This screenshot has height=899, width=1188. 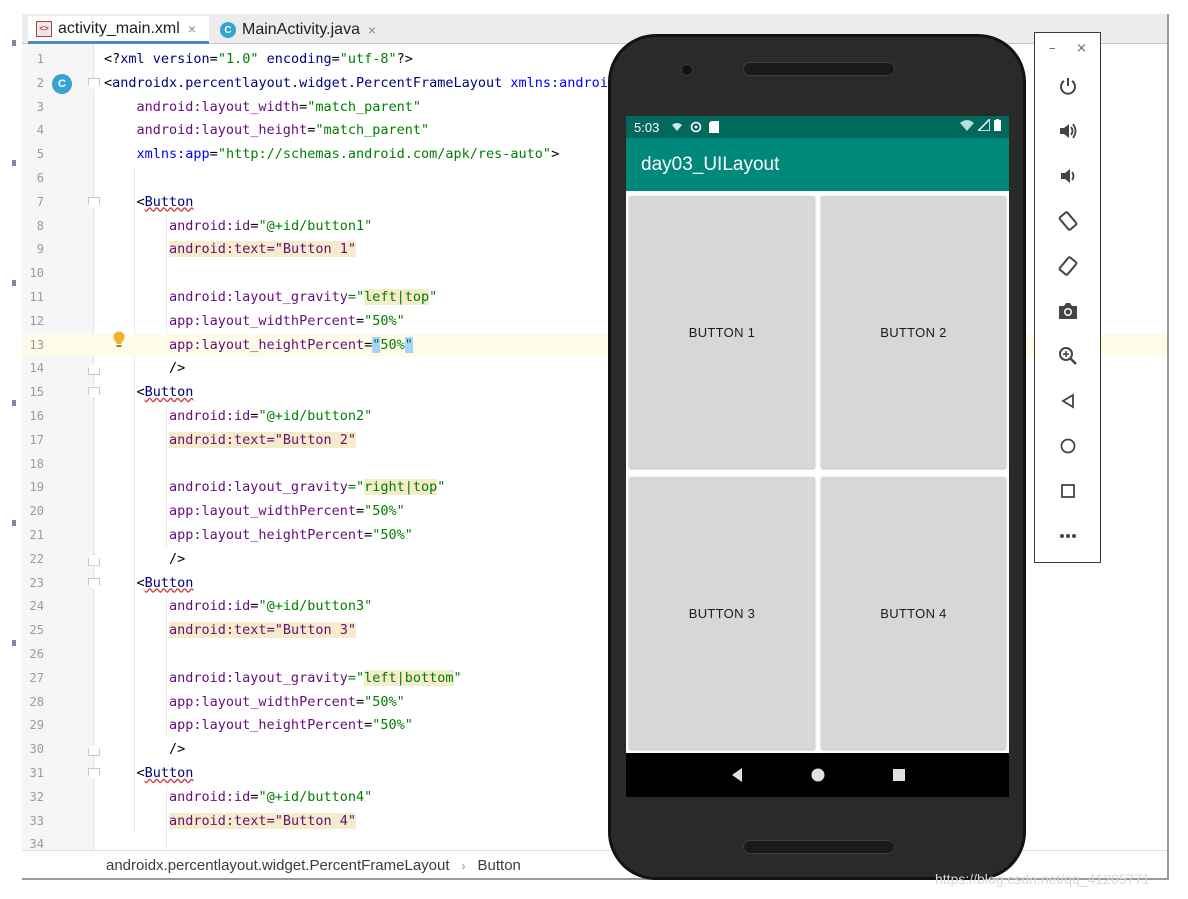 I want to click on close-button: ×, so click(x=1081, y=48).